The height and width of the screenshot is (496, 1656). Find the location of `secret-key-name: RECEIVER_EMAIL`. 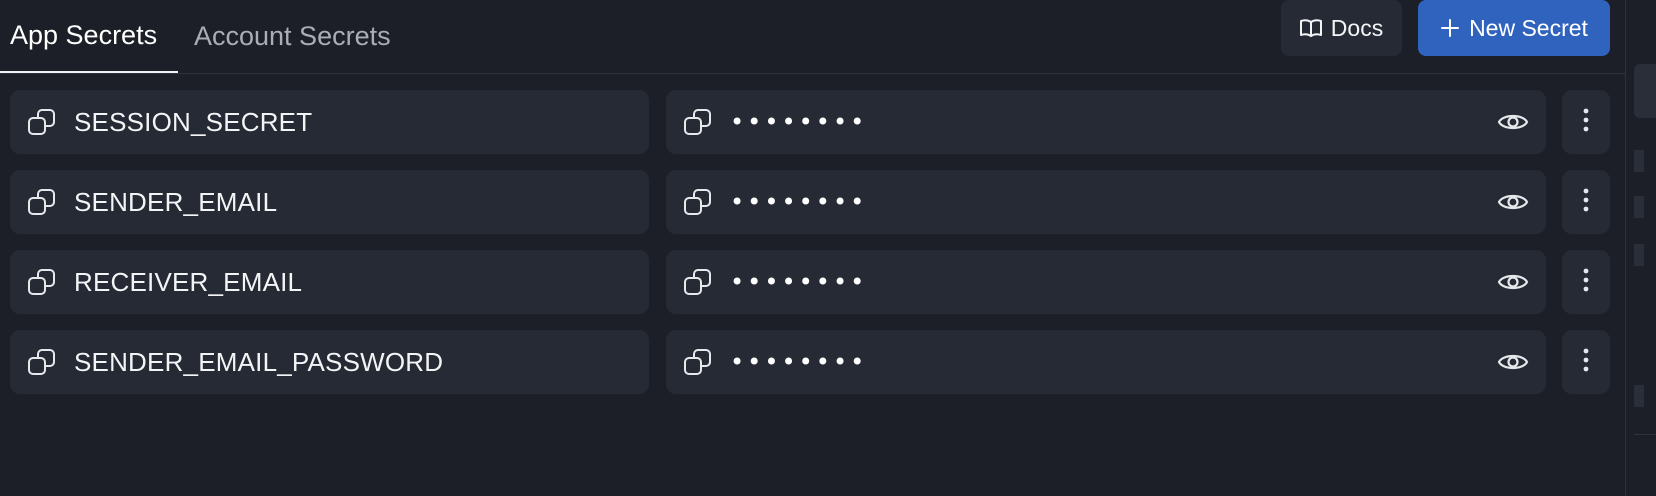

secret-key-name: RECEIVER_EMAIL is located at coordinates (188, 281).